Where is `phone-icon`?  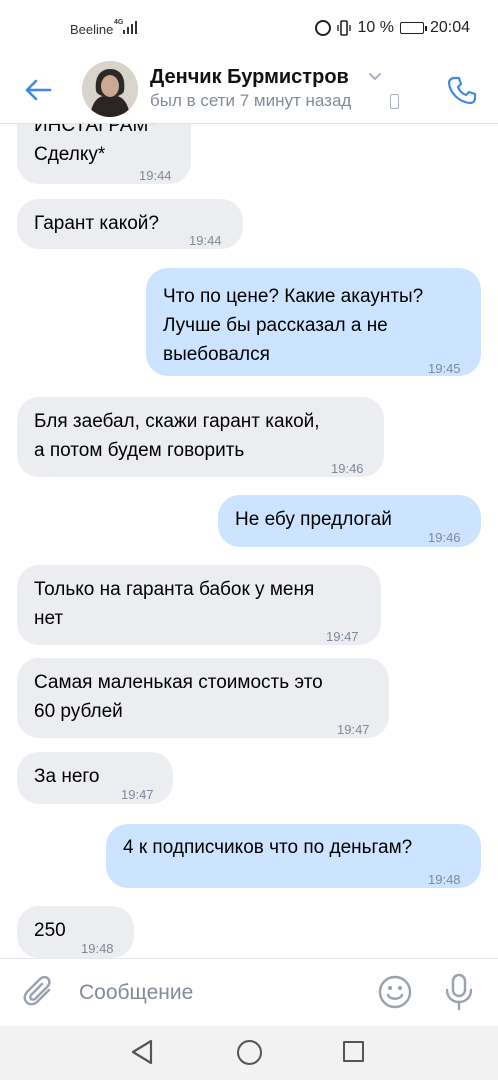
phone-icon is located at coordinates (462, 90).